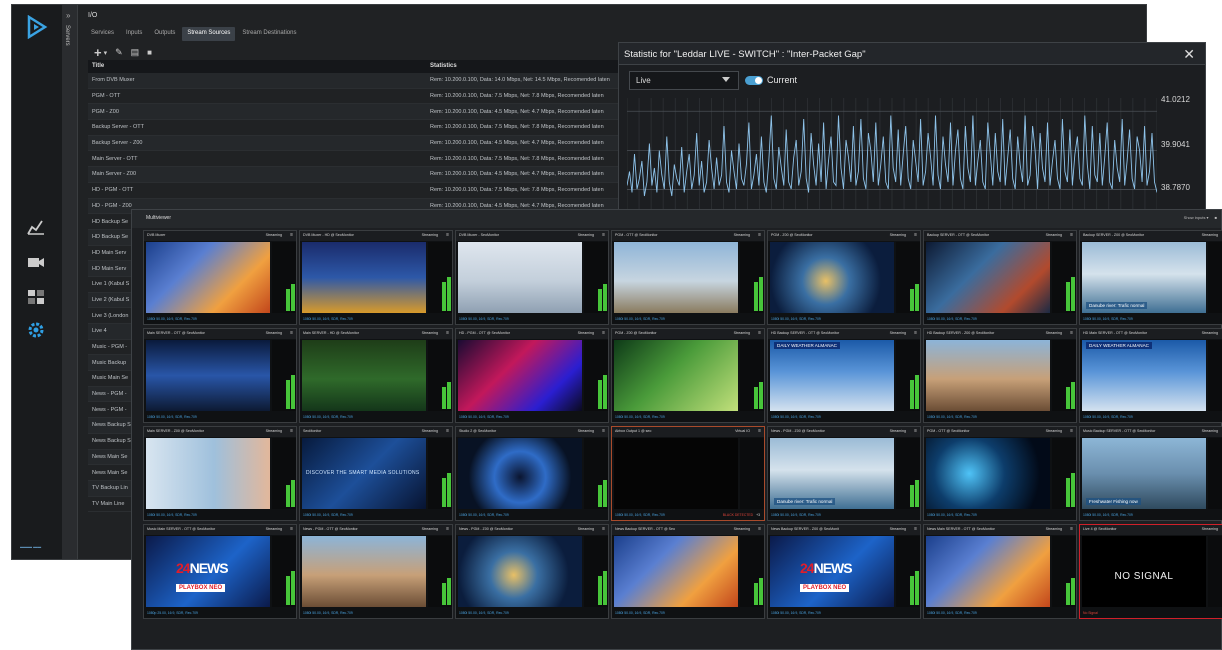 The image size is (1222, 650). What do you see at coordinates (135, 52) in the screenshot?
I see `document-icon: ▤` at bounding box center [135, 52].